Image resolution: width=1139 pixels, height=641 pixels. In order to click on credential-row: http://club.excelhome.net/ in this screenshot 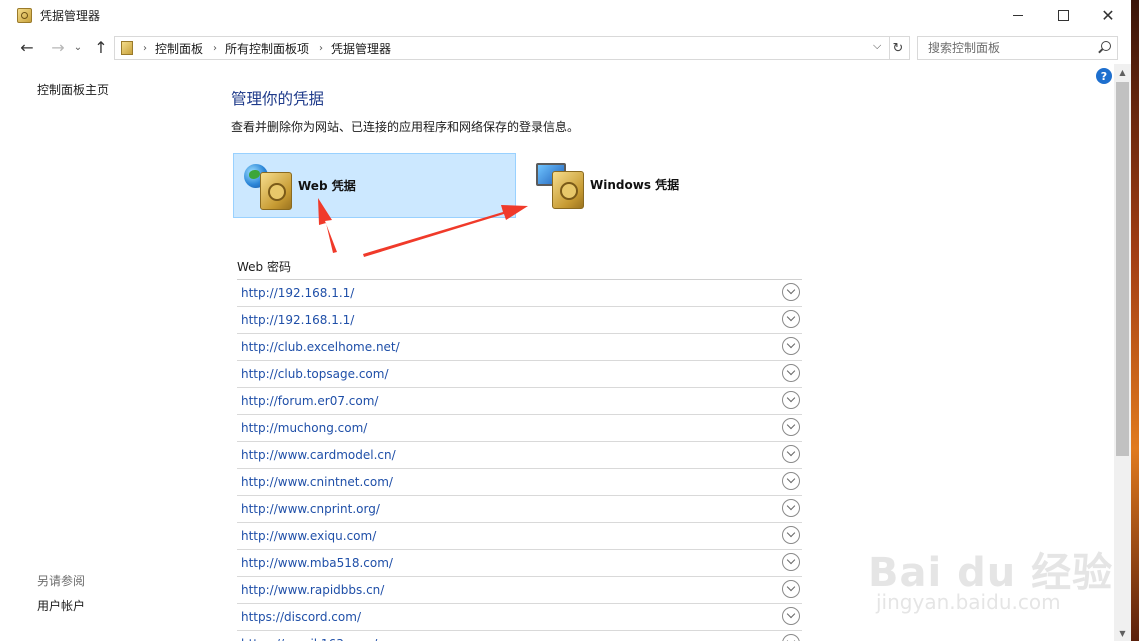, I will do `click(519, 347)`.